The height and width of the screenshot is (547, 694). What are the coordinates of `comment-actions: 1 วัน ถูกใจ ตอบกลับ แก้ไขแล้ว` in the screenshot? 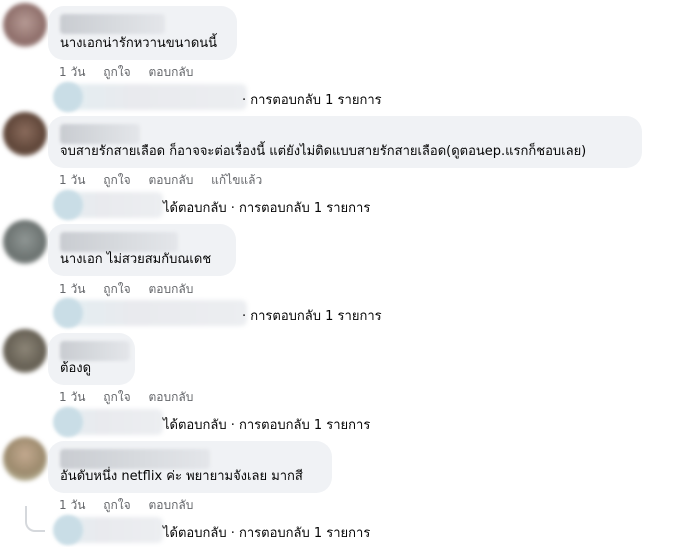 It's located at (167, 180).